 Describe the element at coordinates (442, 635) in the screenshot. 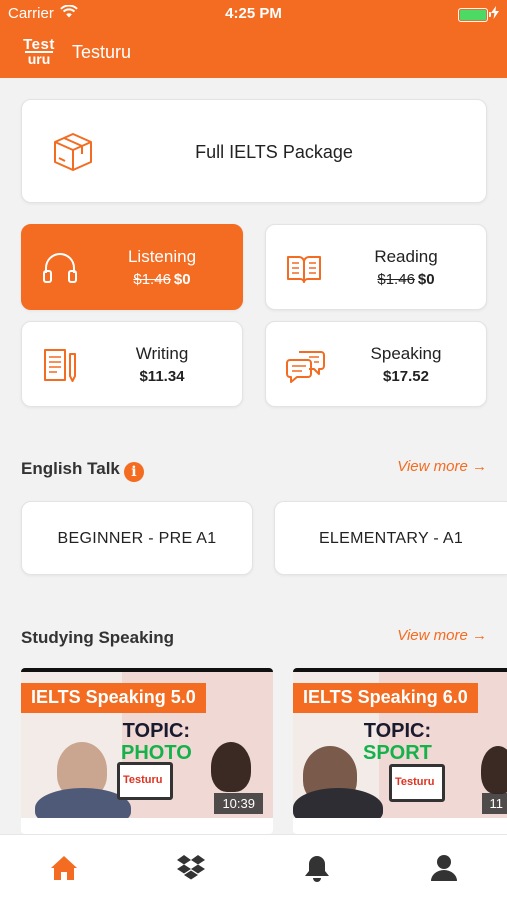

I see `studying-speaking-view-more-link: View more →` at that location.